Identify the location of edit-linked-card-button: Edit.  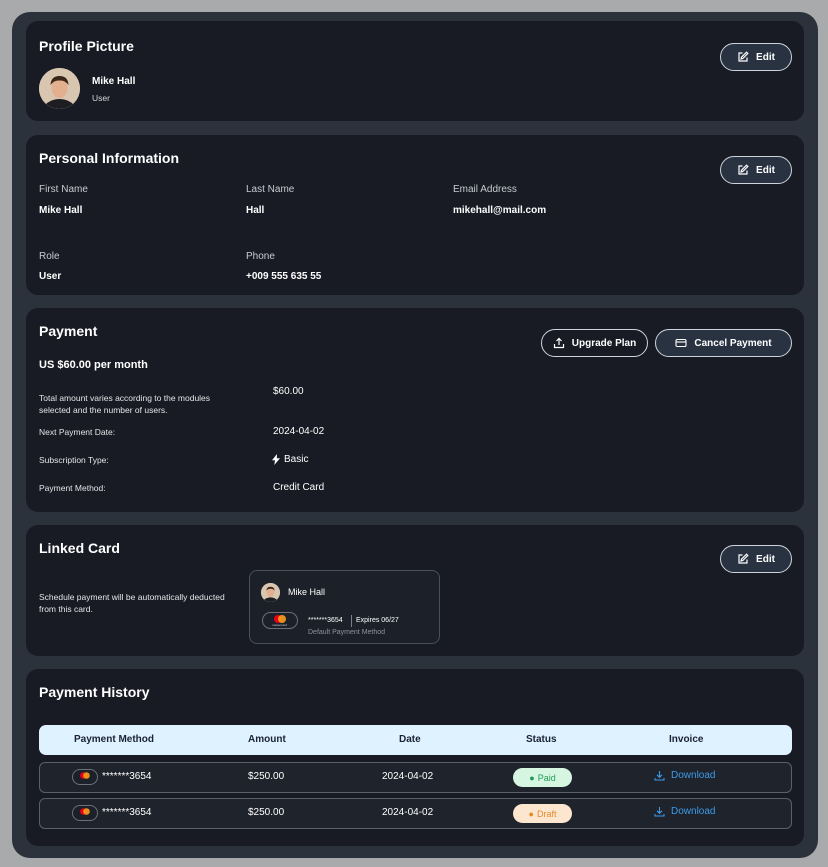
(756, 559).